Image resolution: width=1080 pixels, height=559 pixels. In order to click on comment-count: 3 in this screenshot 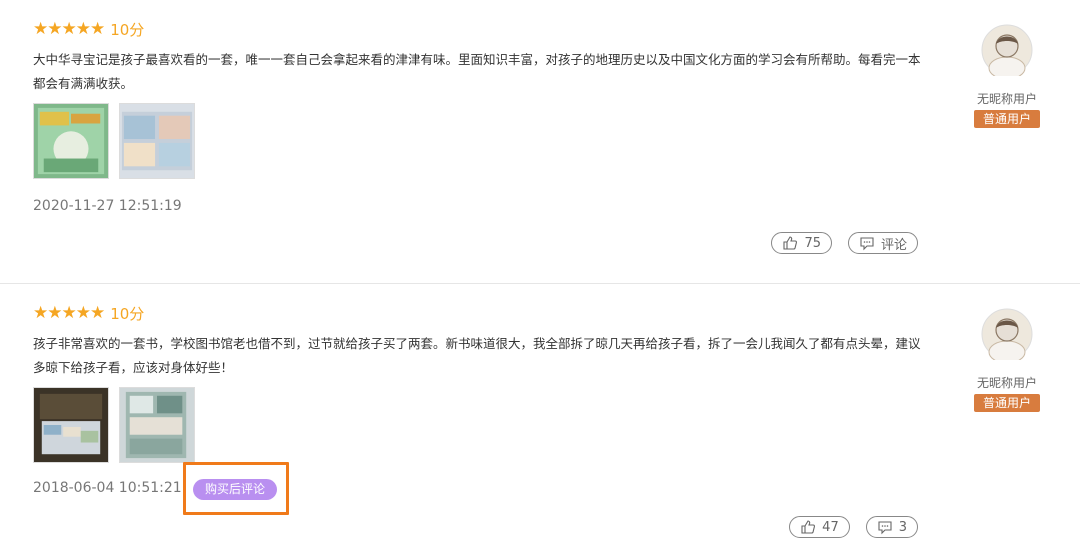, I will do `click(902, 527)`.